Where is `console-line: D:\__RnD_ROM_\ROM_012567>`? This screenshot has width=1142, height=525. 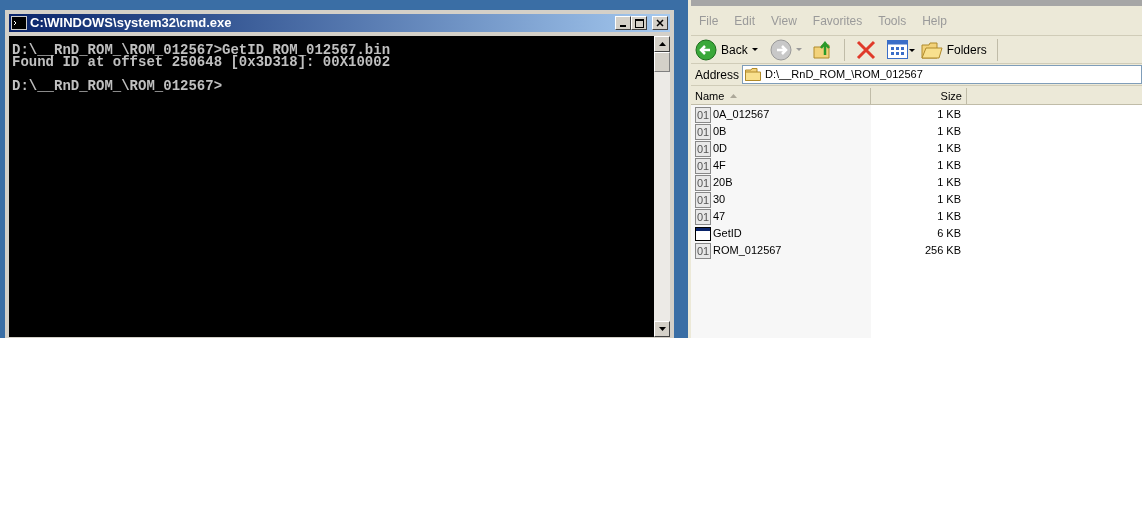
console-line: D:\__RnD_ROM_\ROM_012567> is located at coordinates (117, 86).